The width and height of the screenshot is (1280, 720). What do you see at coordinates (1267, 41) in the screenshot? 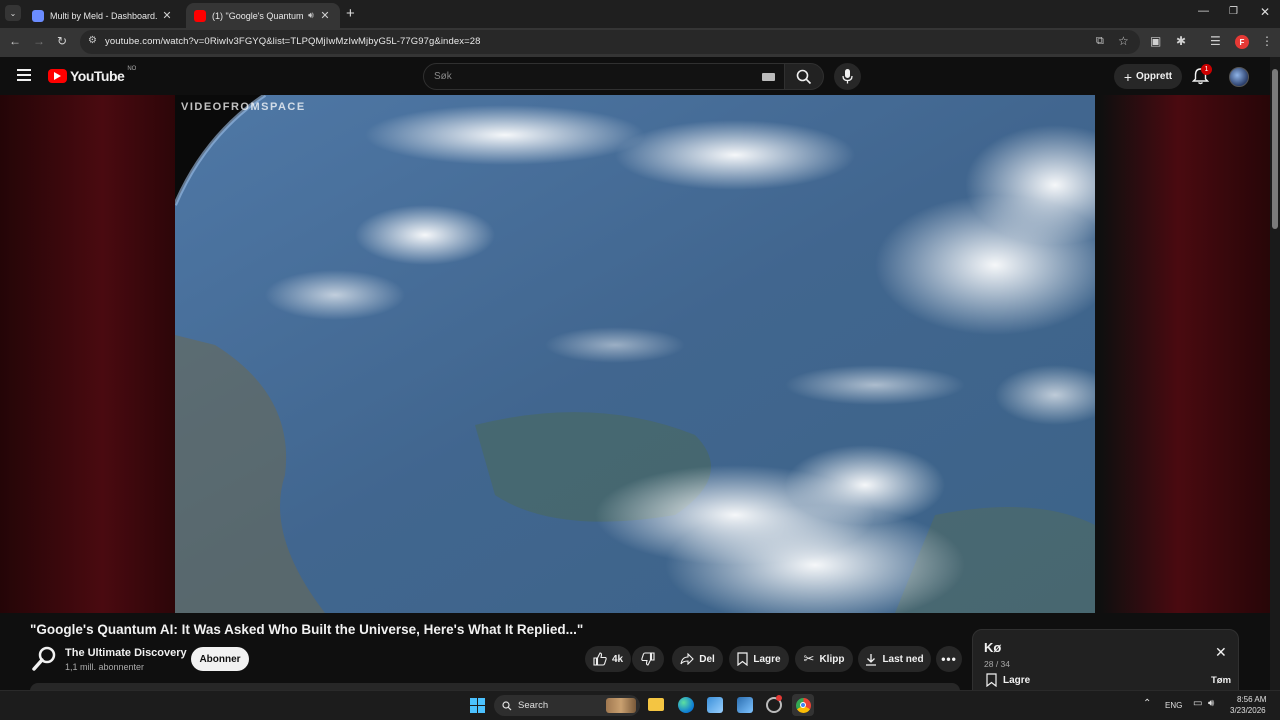
I see `browser-menu-icon: ⋮` at bounding box center [1267, 41].